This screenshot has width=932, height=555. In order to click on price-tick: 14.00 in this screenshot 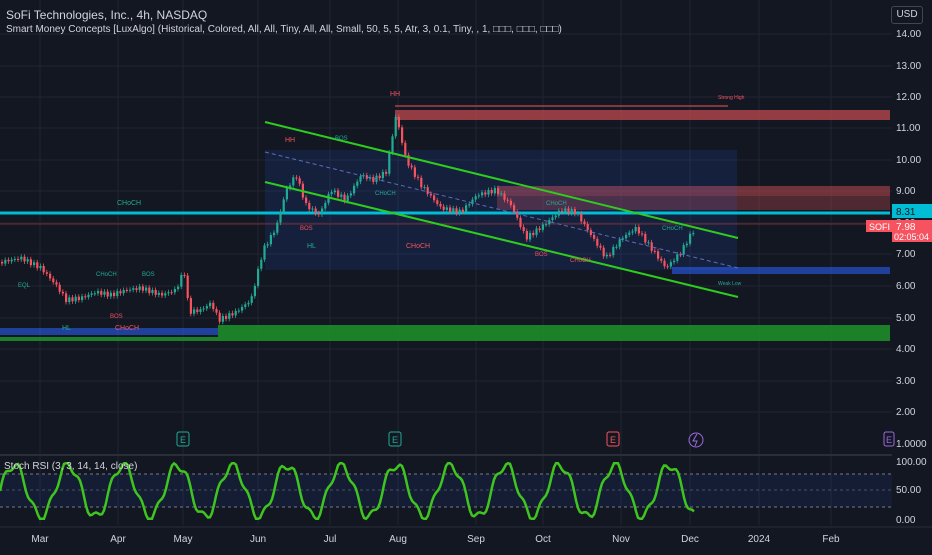, I will do `click(908, 34)`.